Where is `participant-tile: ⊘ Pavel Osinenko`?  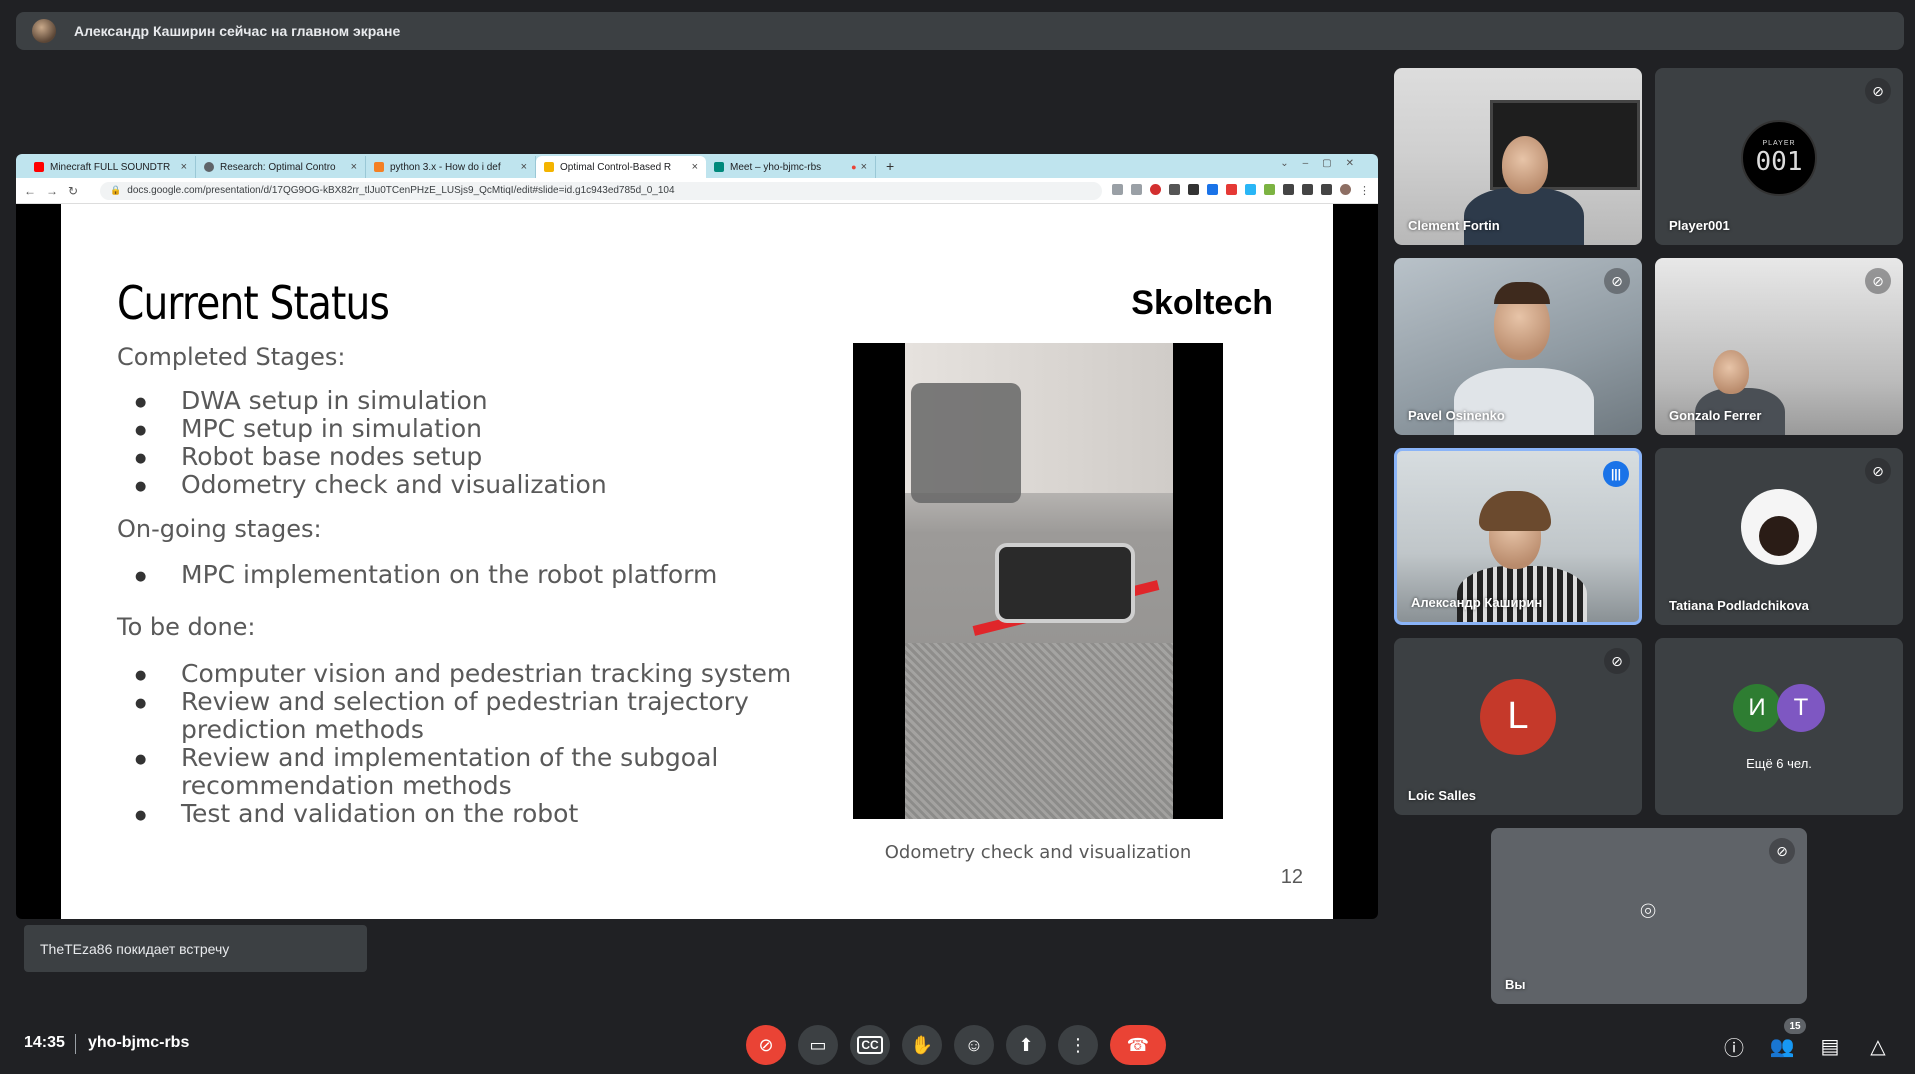
participant-tile: ⊘ Pavel Osinenko is located at coordinates (1518, 346).